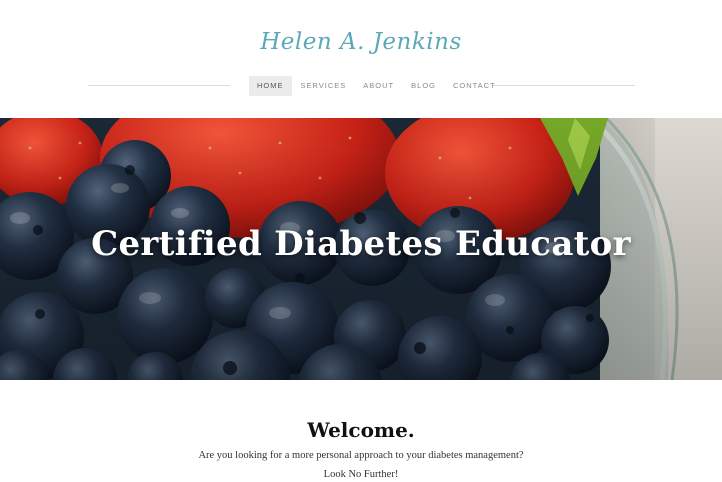  What do you see at coordinates (474, 86) in the screenshot?
I see `nav-item-contact: CONTACT` at bounding box center [474, 86].